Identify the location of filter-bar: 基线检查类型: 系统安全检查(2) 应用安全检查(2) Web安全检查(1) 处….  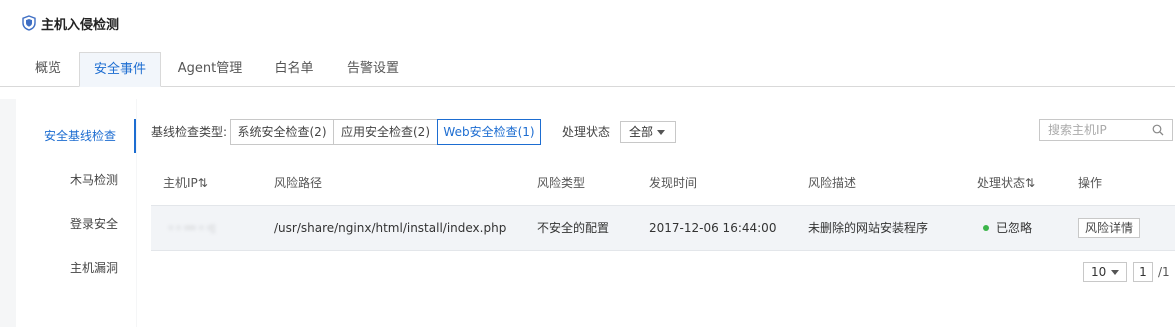
(656, 132).